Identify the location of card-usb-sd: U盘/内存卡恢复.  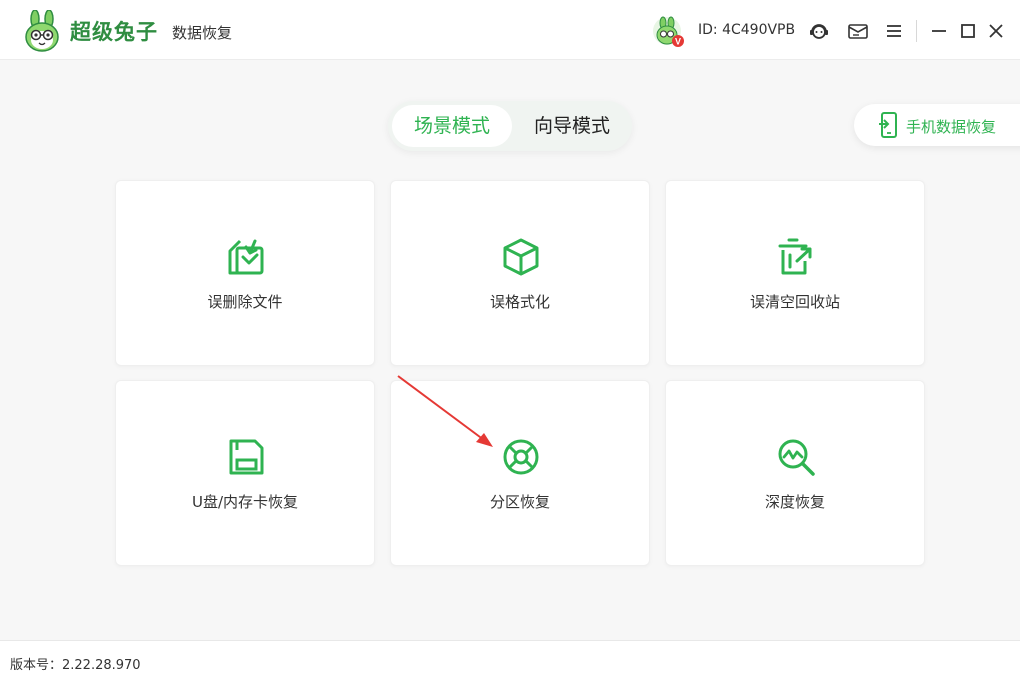
(245, 473).